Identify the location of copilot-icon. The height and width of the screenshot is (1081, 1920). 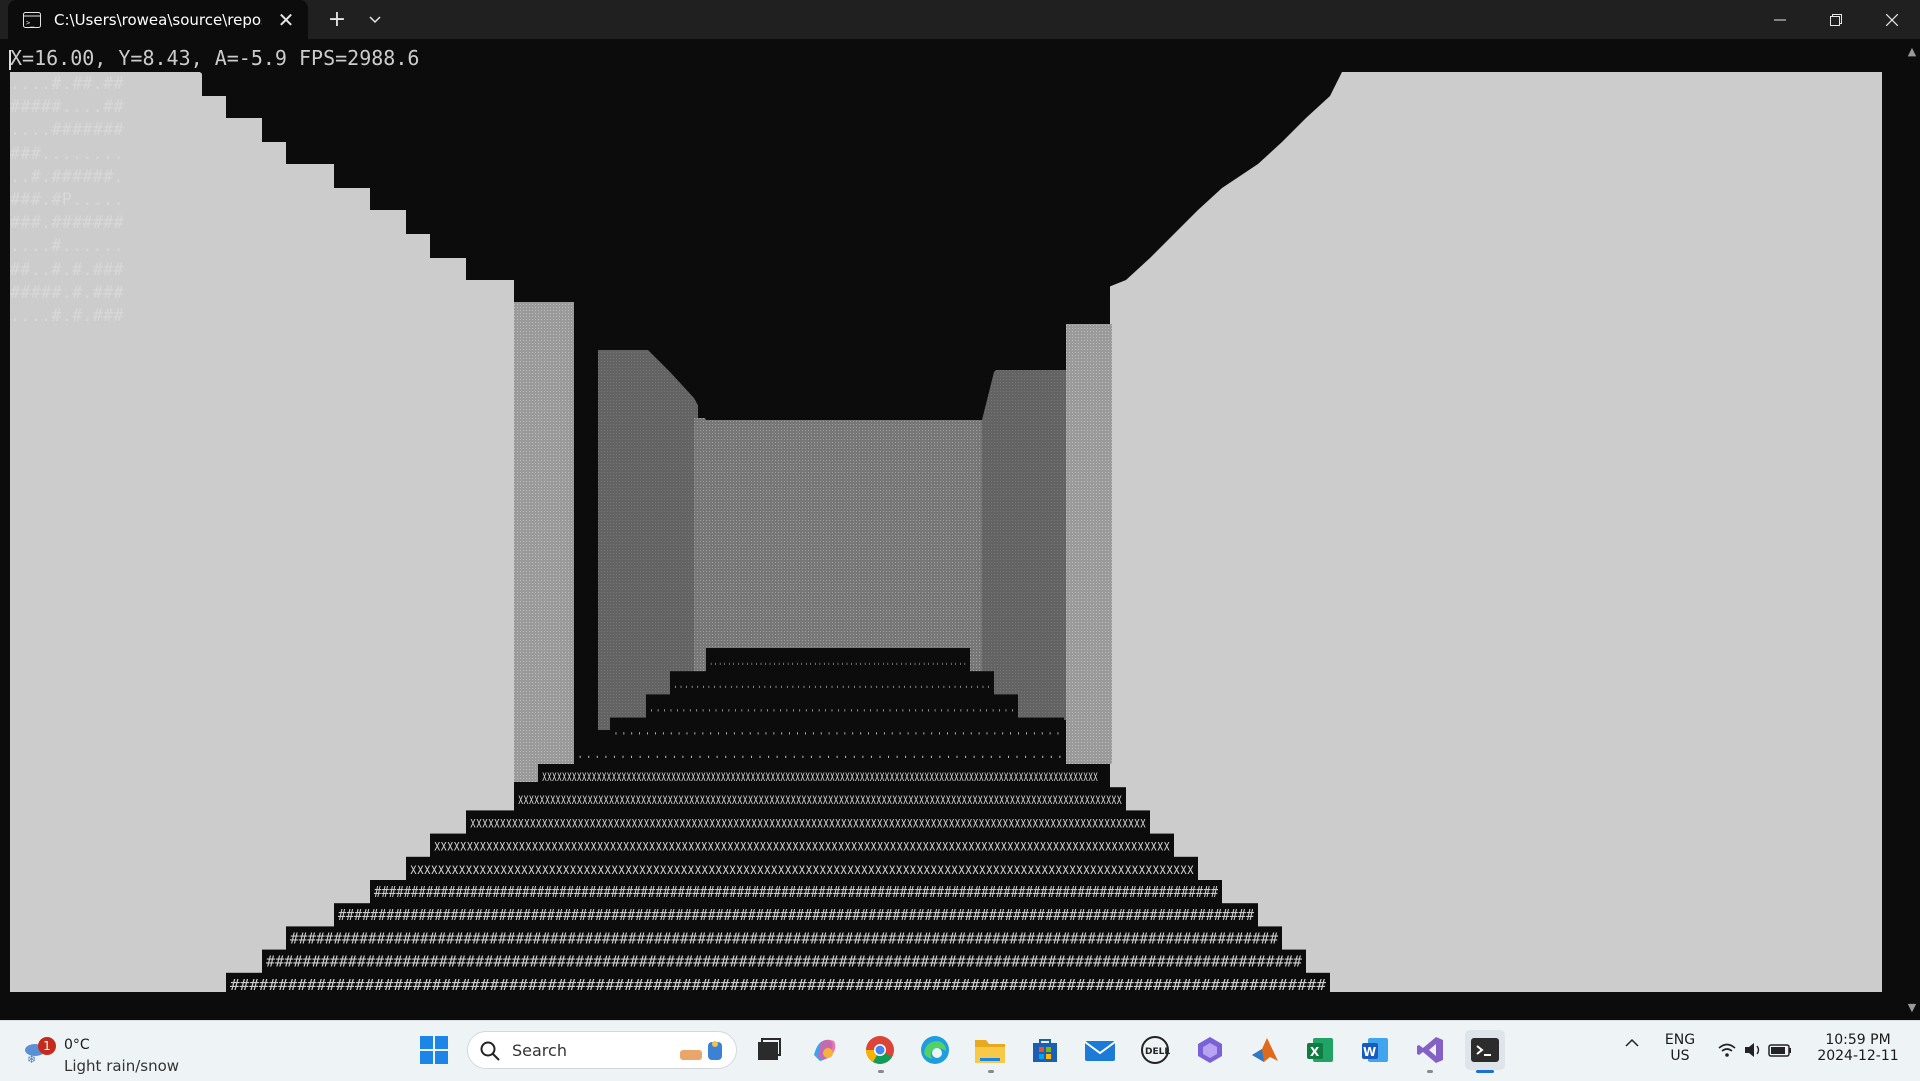
(825, 1050).